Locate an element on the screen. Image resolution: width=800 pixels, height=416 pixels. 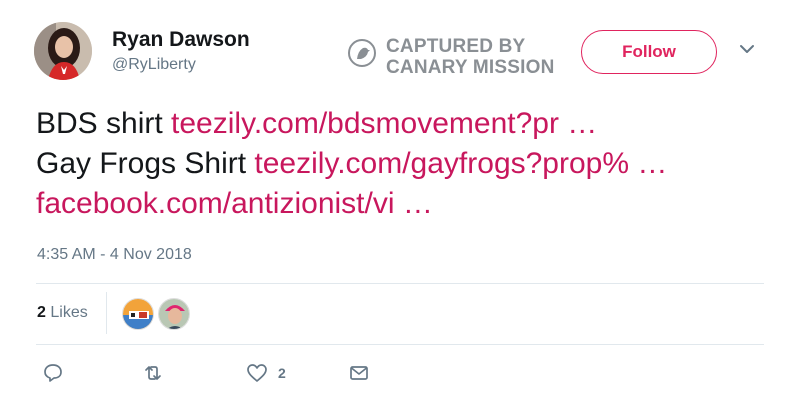
reply-button is located at coordinates (53, 373).